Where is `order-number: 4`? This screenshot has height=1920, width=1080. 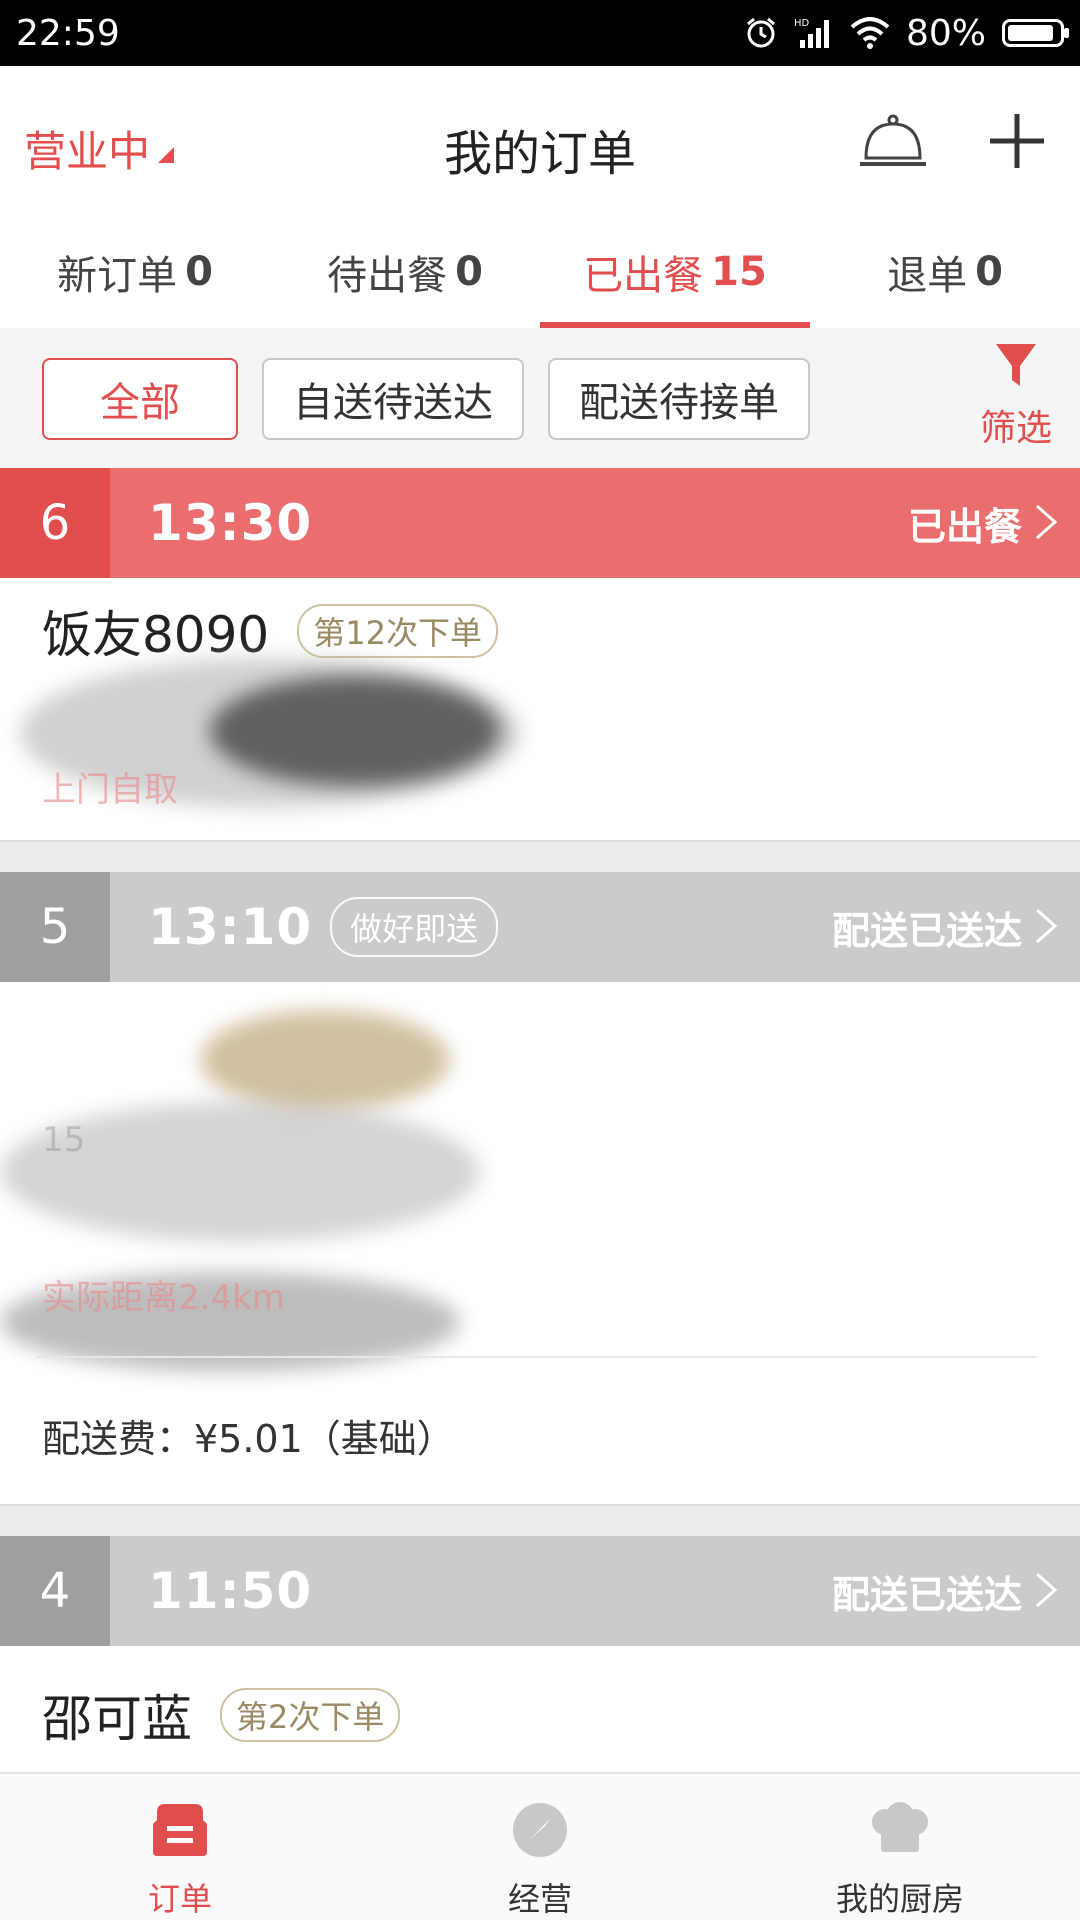
order-number: 4 is located at coordinates (55, 1591).